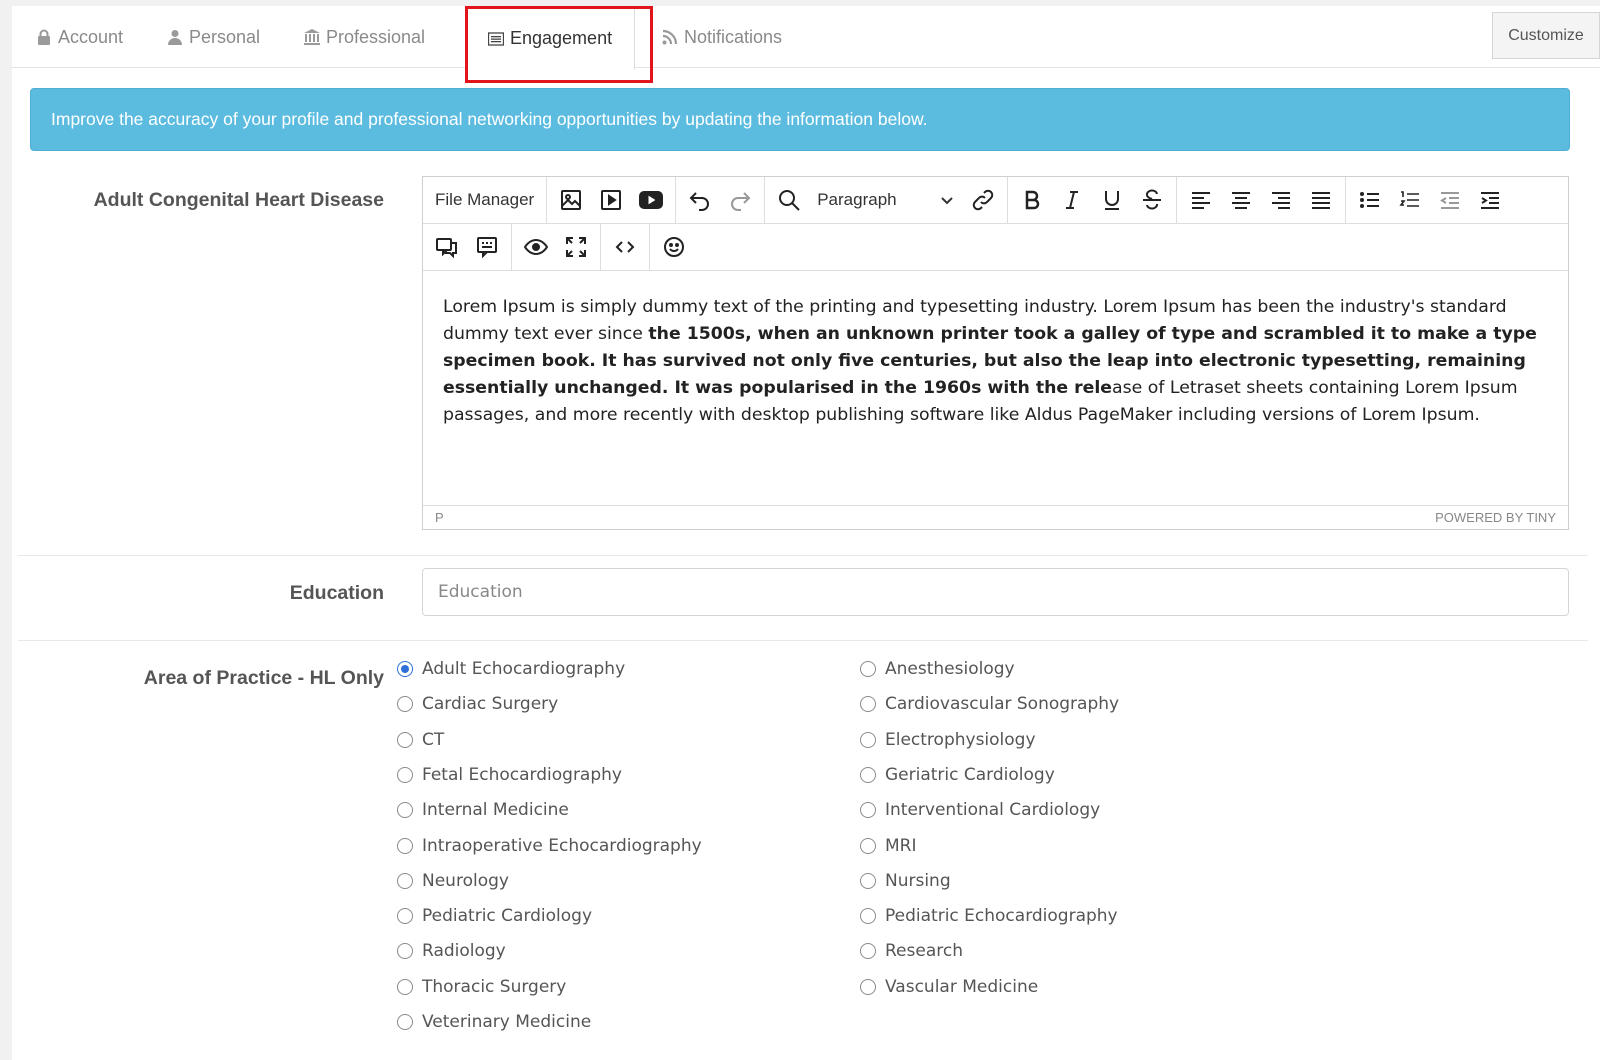 This screenshot has width=1600, height=1060. What do you see at coordinates (670, 37) in the screenshot?
I see `rss-icon` at bounding box center [670, 37].